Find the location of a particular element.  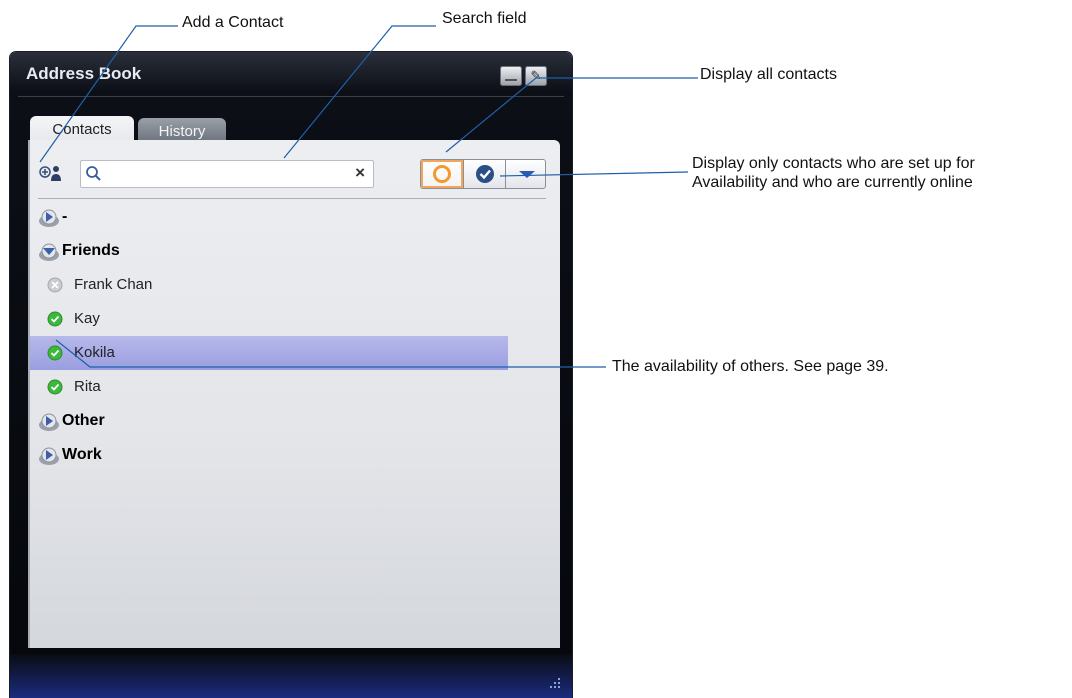

callout-add-contact: Add a Contact is located at coordinates (233, 22).